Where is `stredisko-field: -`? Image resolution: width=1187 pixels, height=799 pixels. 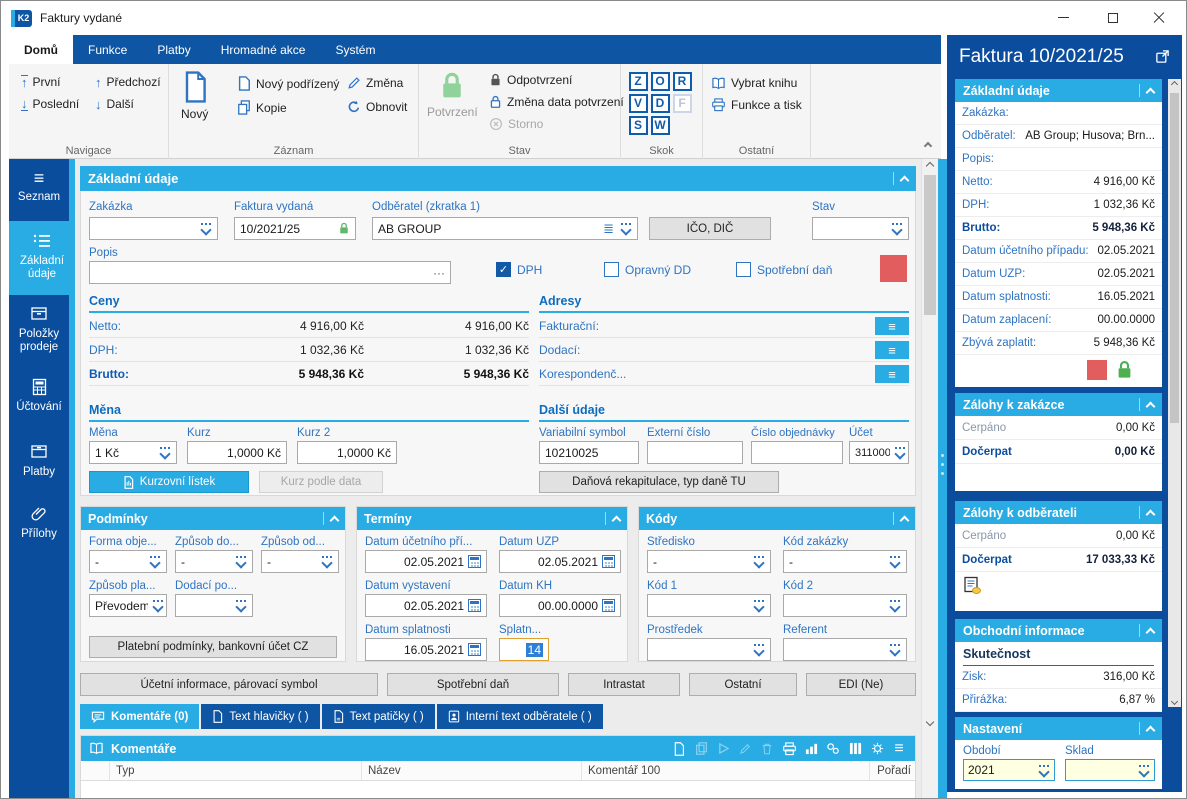
stredisko-field: - is located at coordinates (709, 561).